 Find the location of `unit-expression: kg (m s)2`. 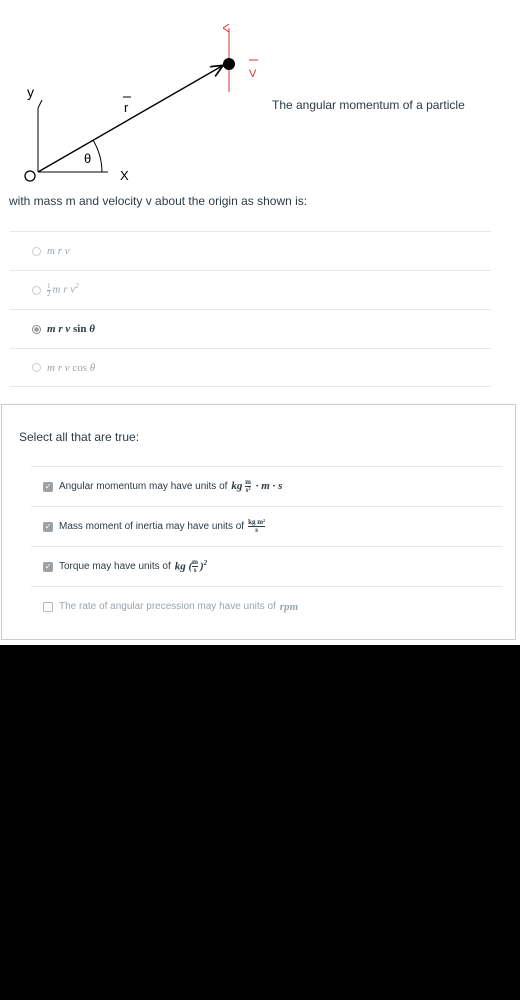

unit-expression: kg (m s)2 is located at coordinates (191, 566).